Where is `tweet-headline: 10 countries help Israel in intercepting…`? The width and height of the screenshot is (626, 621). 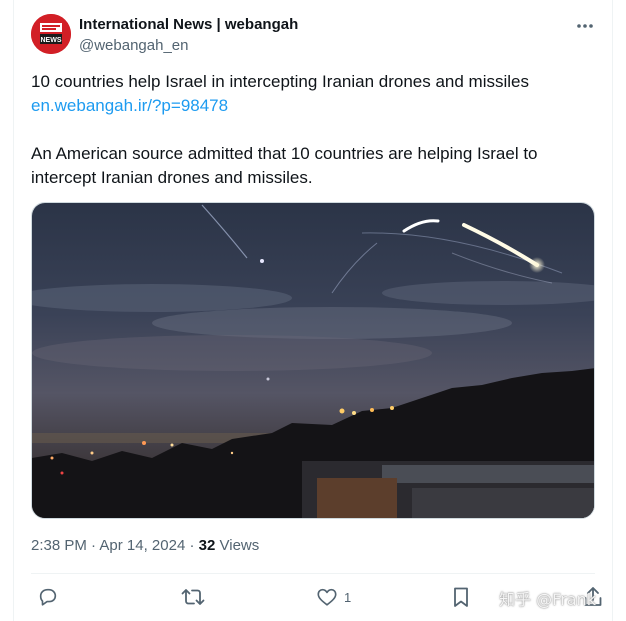 tweet-headline: 10 countries help Israel in intercepting… is located at coordinates (280, 81).